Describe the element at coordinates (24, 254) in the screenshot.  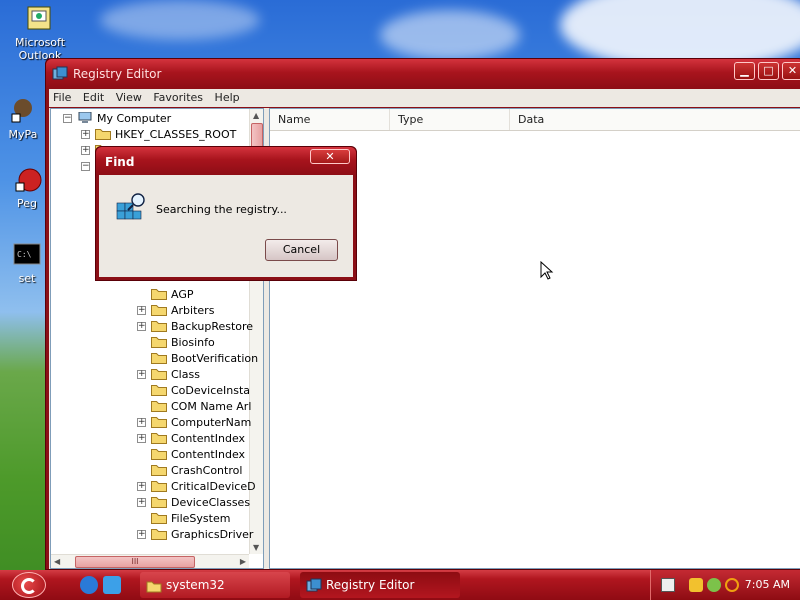
I see `svg-text: C:\` at that location.